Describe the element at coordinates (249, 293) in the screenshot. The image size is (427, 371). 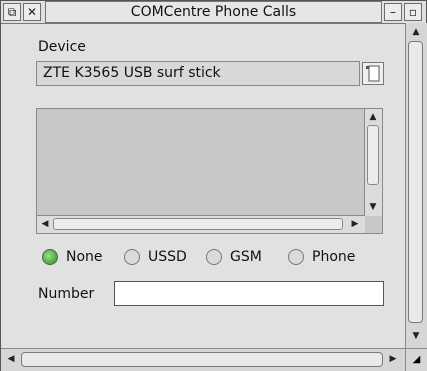
I see `number-input` at that location.